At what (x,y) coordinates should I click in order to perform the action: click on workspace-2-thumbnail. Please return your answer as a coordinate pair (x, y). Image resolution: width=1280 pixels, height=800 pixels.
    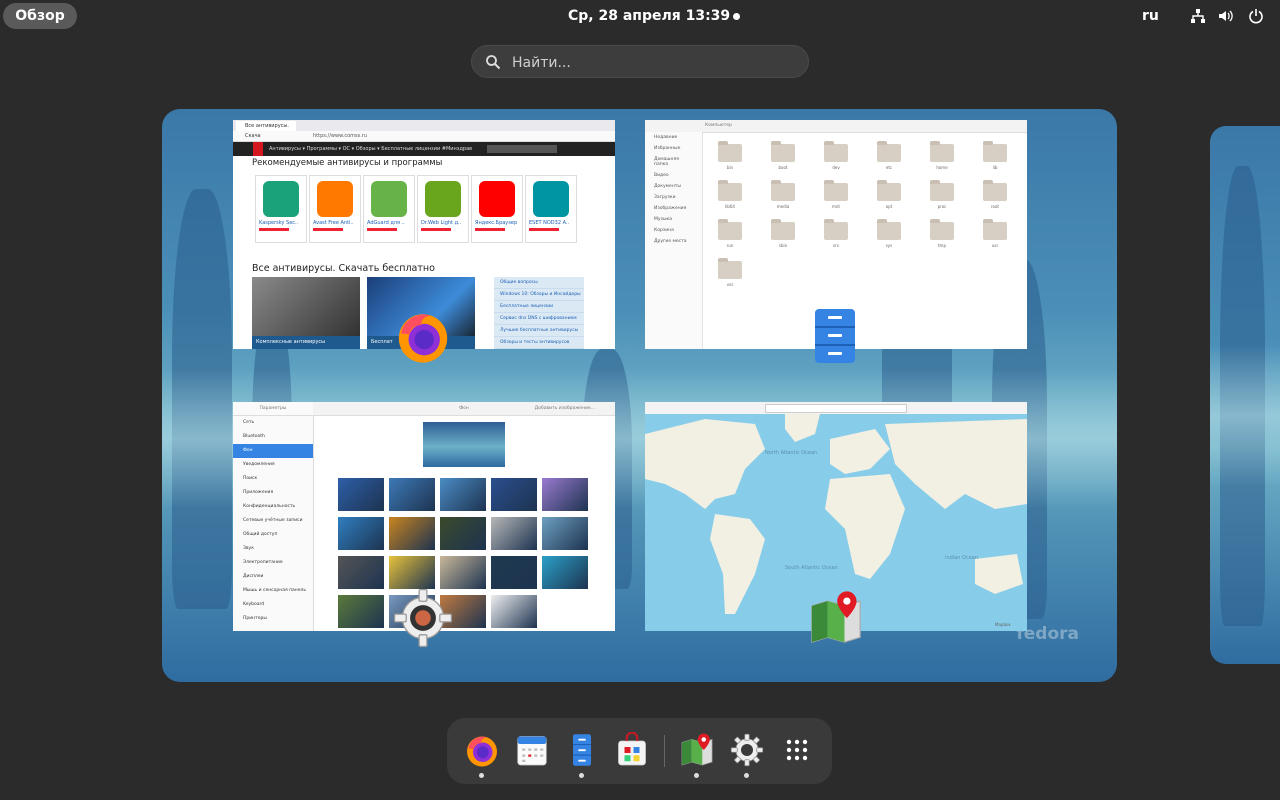
    Looking at the image, I should click on (1245, 395).